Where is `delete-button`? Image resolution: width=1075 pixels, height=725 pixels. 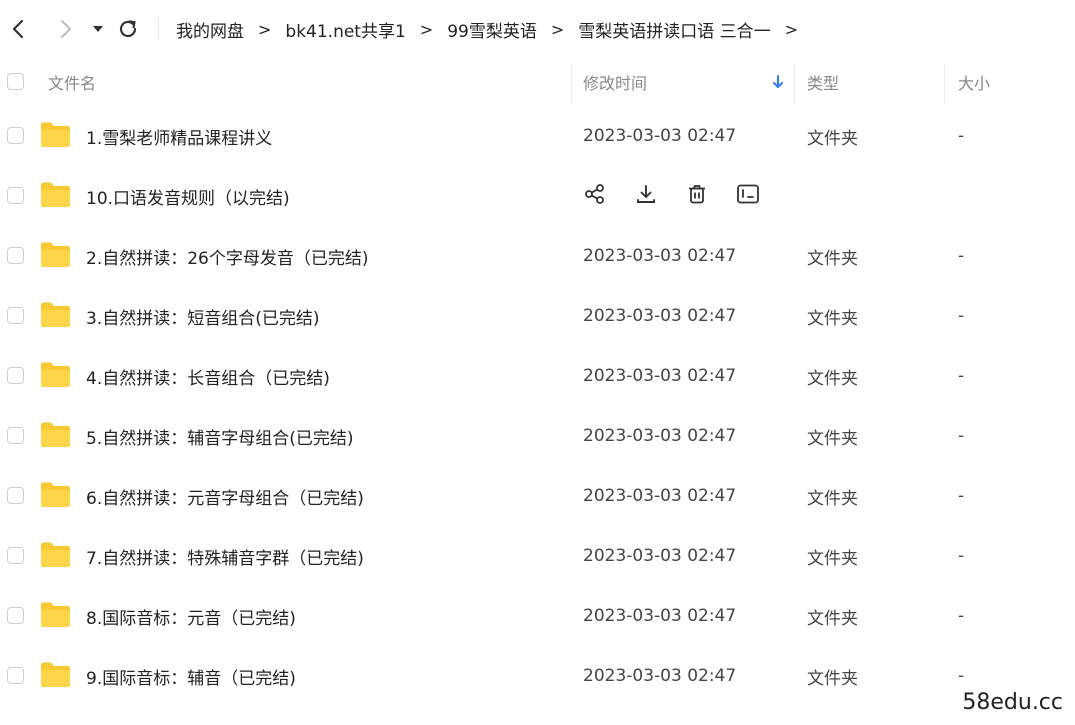 delete-button is located at coordinates (697, 196).